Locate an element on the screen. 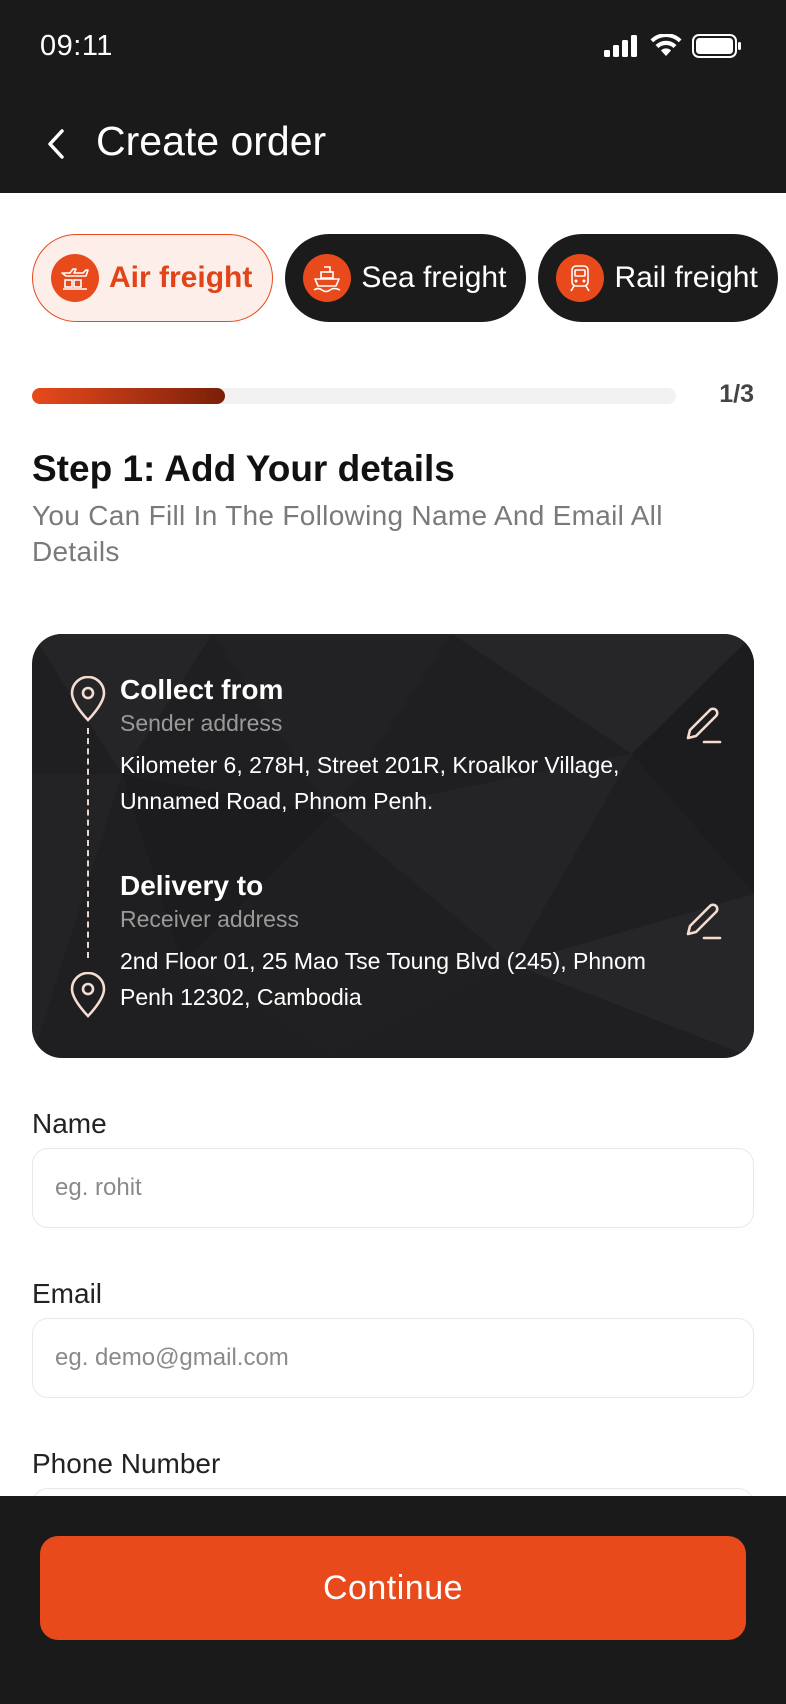 The height and width of the screenshot is (1704, 786). email-field is located at coordinates (393, 1358).